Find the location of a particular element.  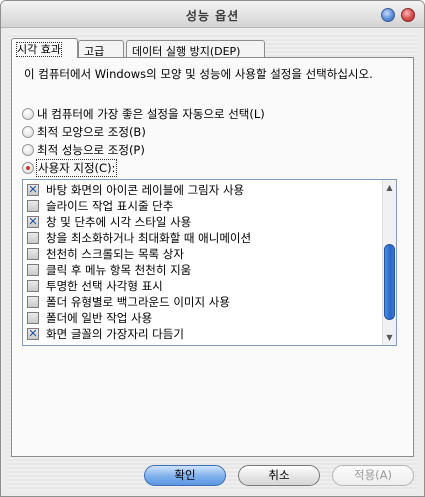

list-item: 폴더에 일반 작업 사용 is located at coordinates (89, 317).